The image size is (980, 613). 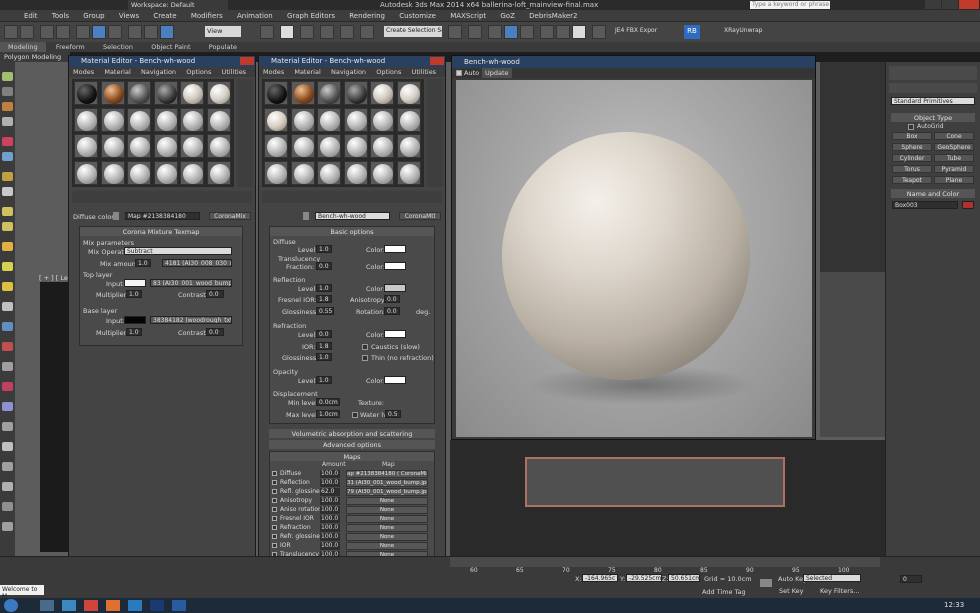 I want to click on menu-item-debrismaker: DebrisMaker2, so click(x=553, y=15).